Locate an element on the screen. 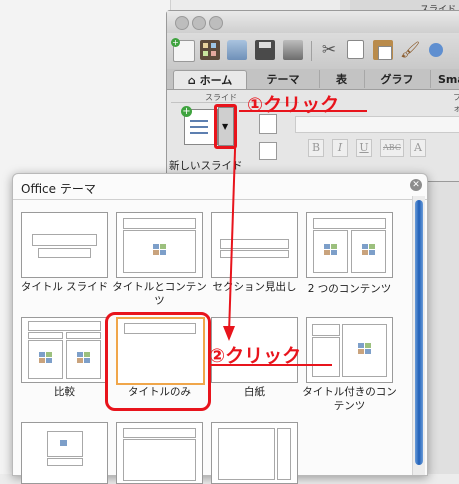 Image resolution: width=459 pixels, height=484 pixels. step2-highlight is located at coordinates (158, 361).